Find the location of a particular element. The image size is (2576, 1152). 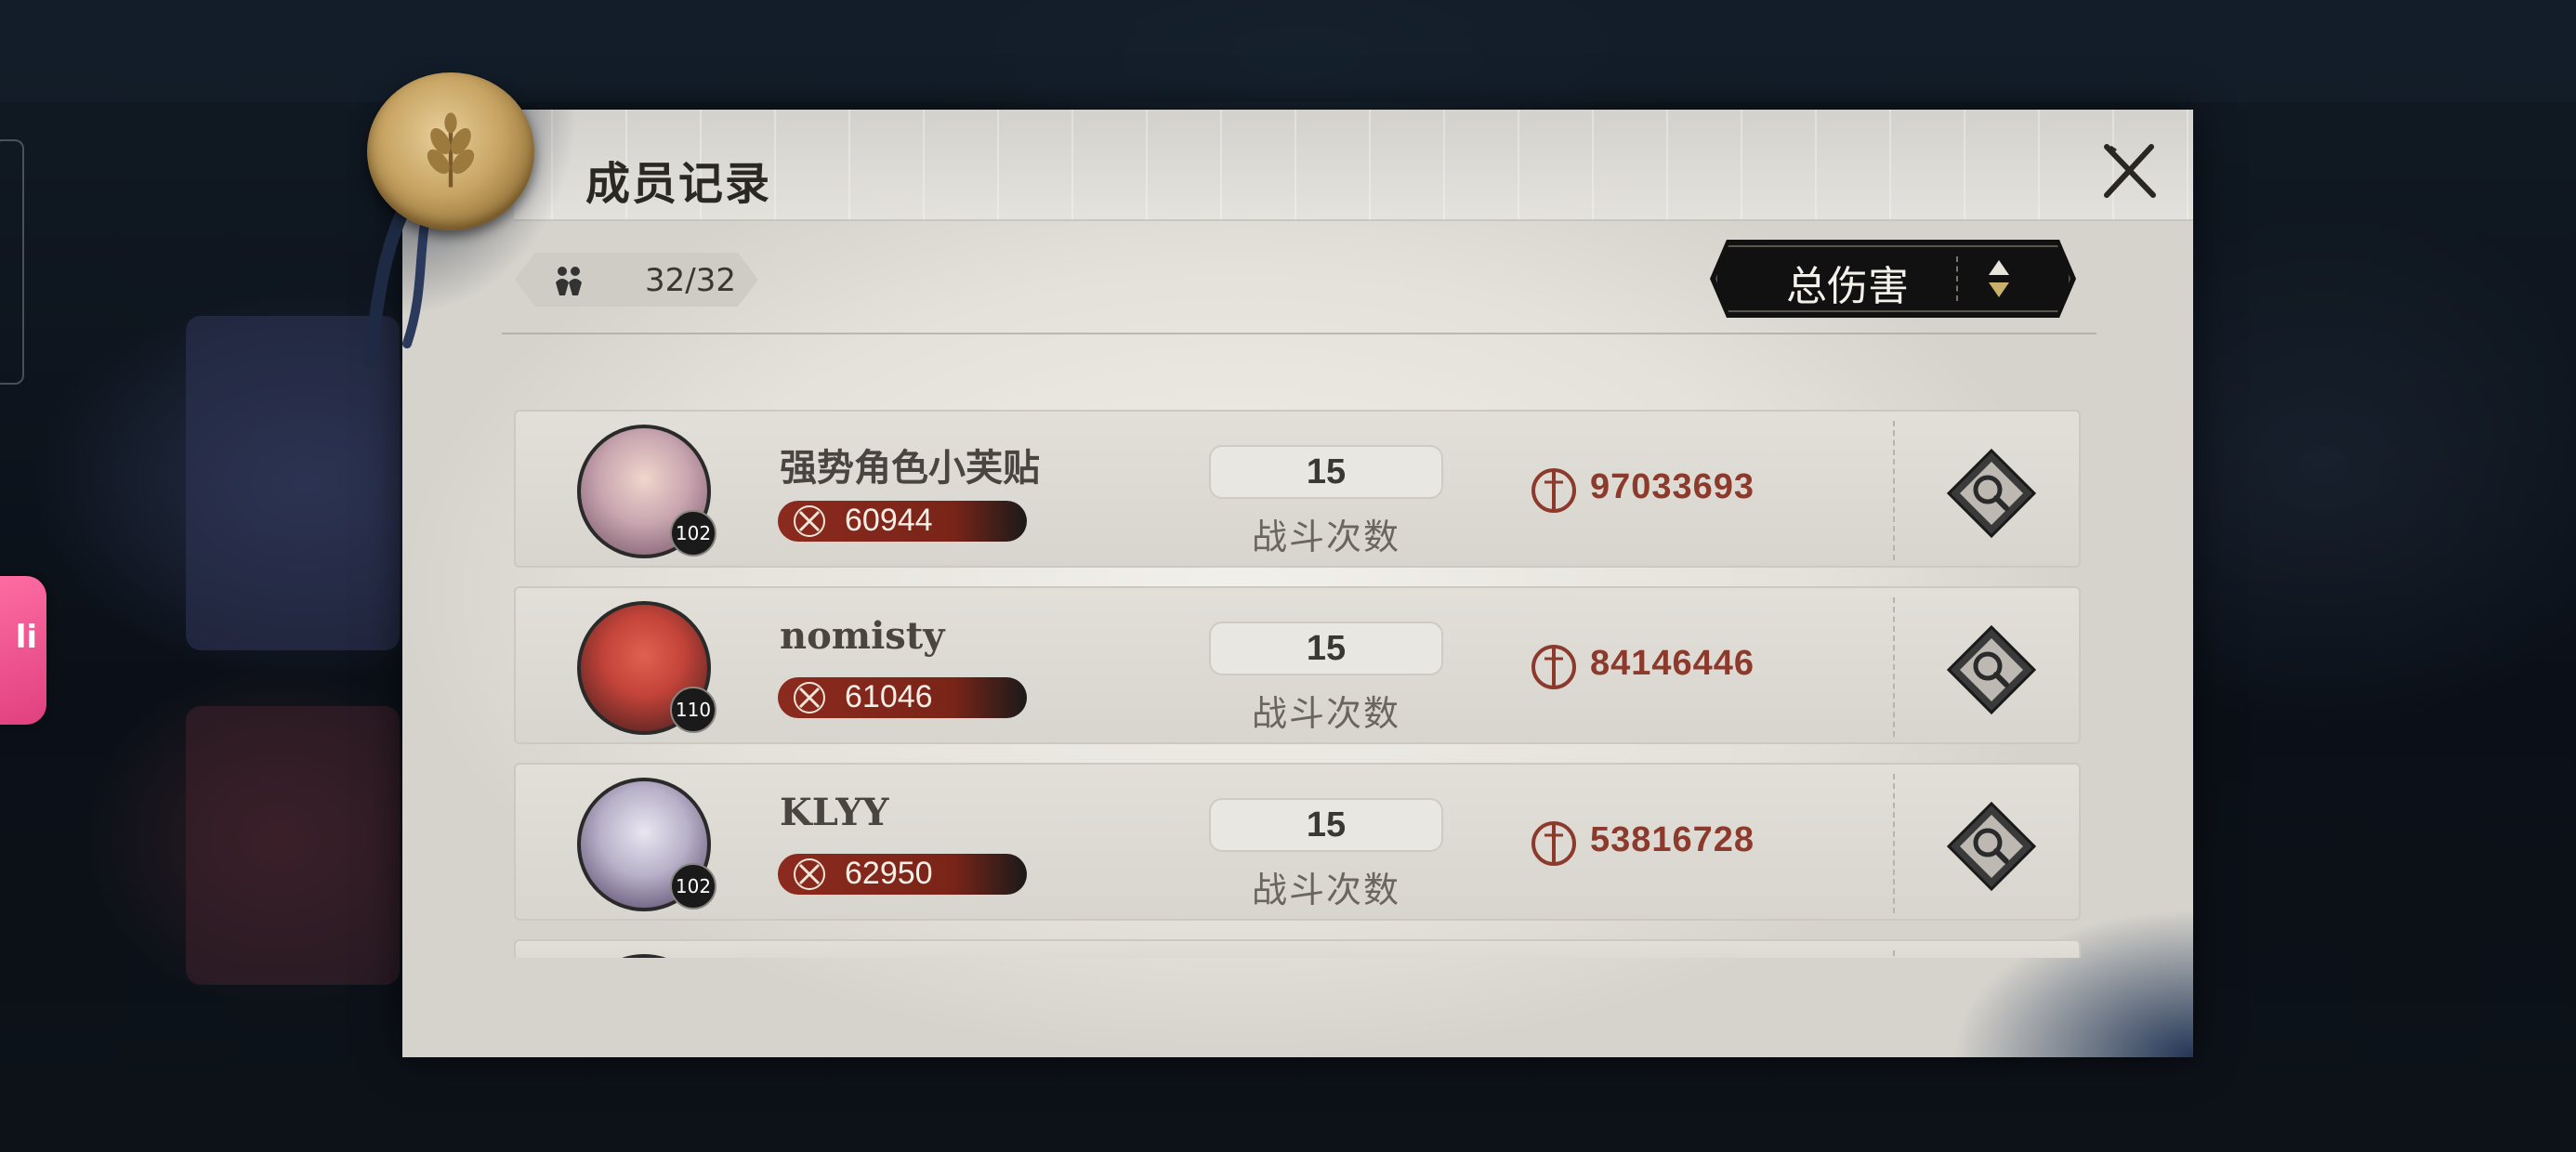

members-icon is located at coordinates (569, 281).